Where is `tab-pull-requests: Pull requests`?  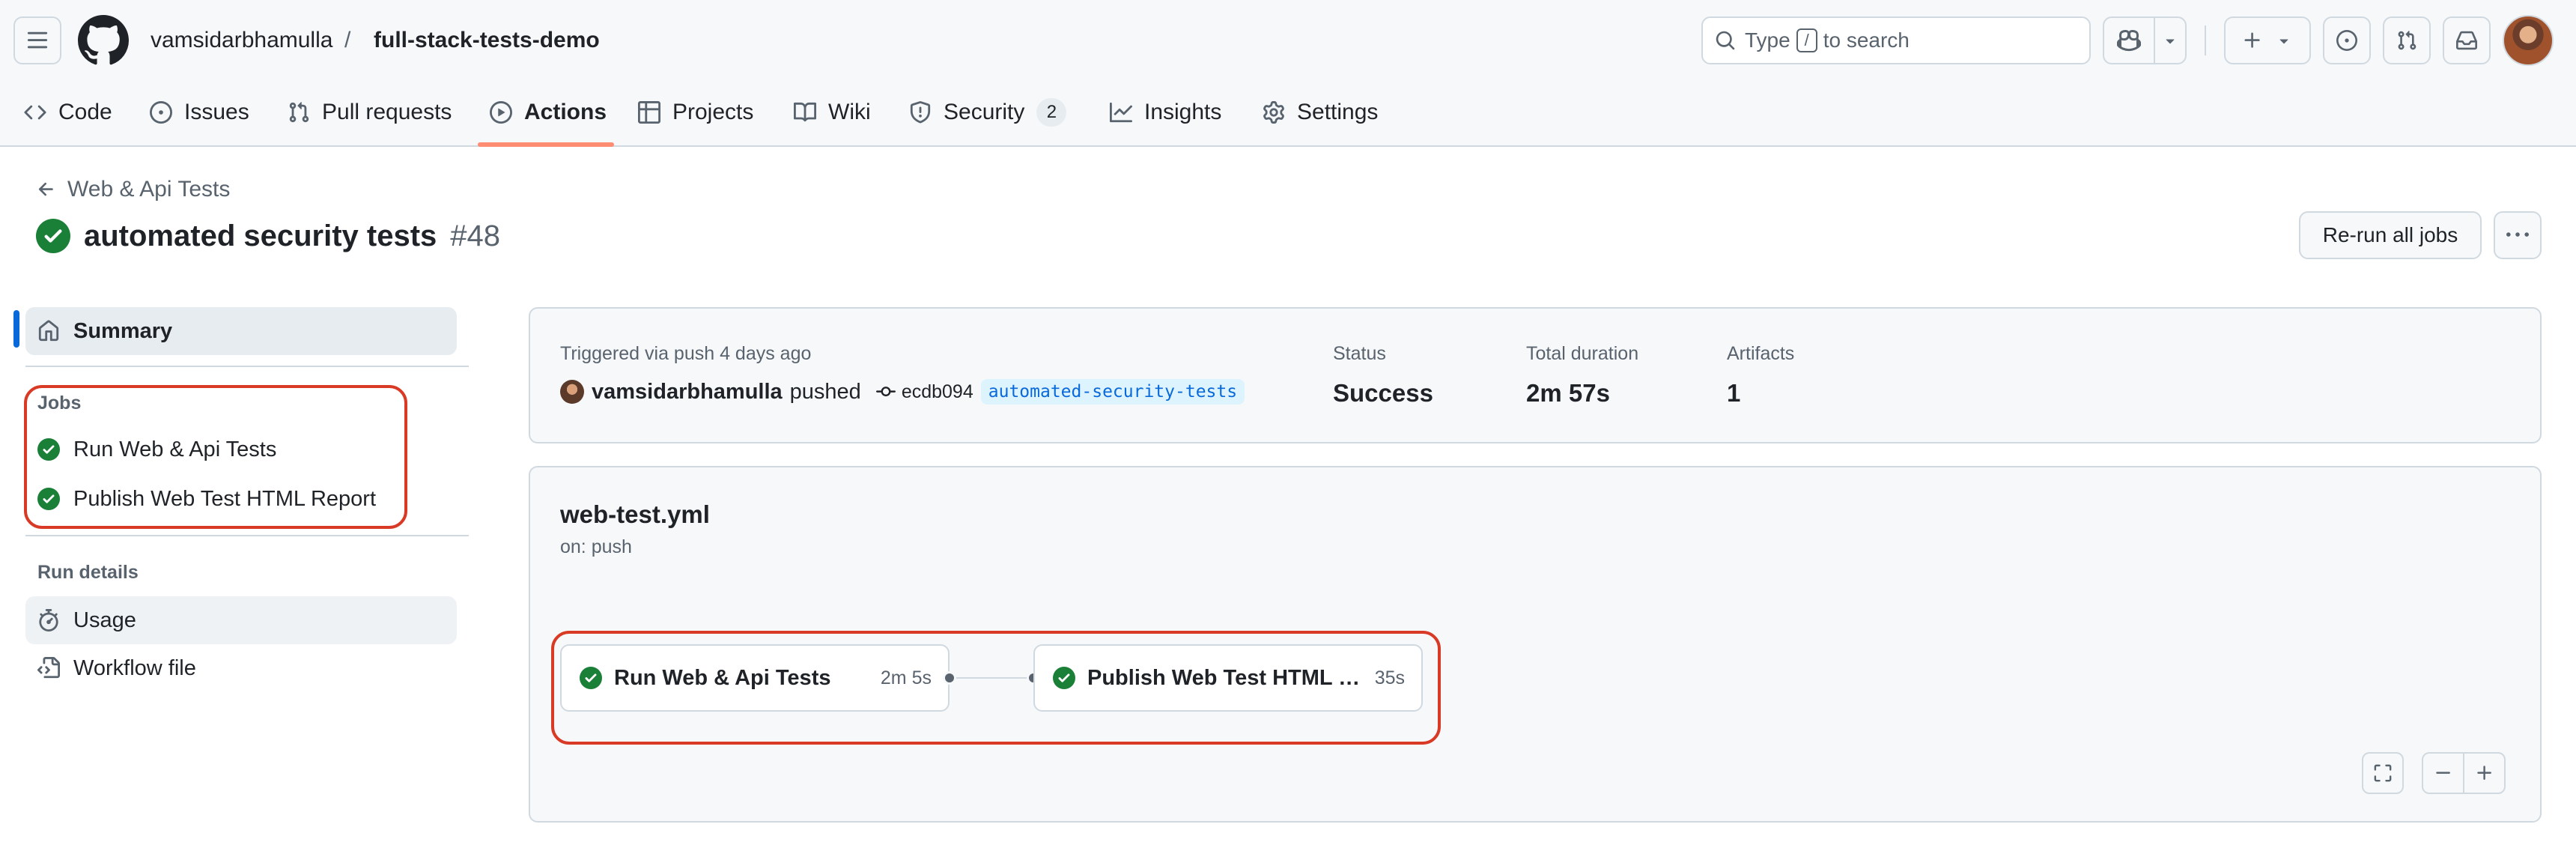
tab-pull-requests: Pull requests is located at coordinates (370, 113).